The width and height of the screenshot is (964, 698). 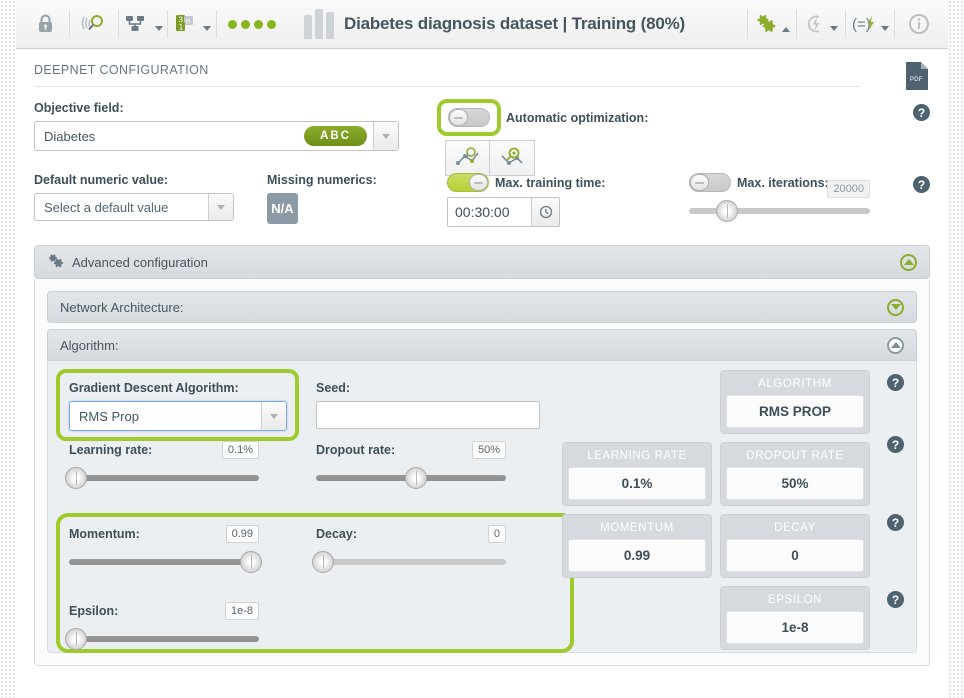 I want to click on info-icon, so click(x=919, y=24).